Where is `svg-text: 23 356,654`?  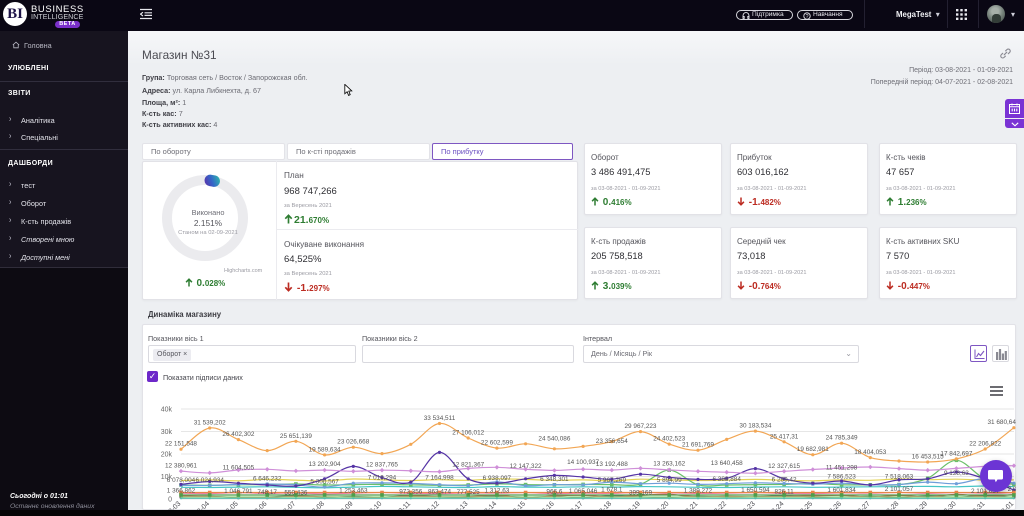 svg-text: 23 356,654 is located at coordinates (612, 441).